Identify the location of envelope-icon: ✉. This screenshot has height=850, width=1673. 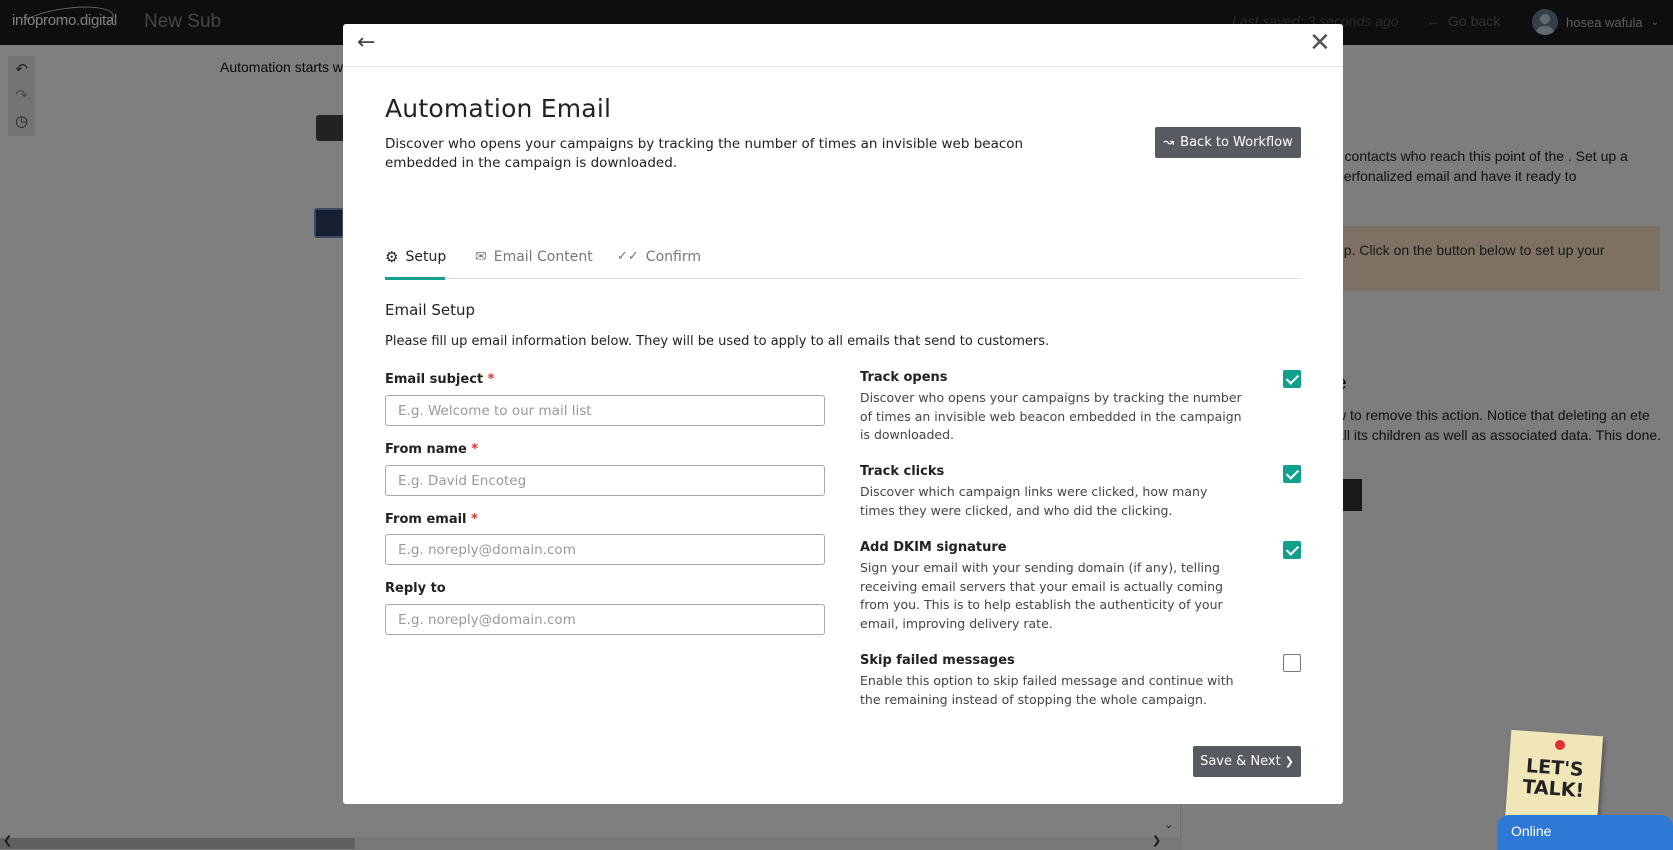
(481, 256).